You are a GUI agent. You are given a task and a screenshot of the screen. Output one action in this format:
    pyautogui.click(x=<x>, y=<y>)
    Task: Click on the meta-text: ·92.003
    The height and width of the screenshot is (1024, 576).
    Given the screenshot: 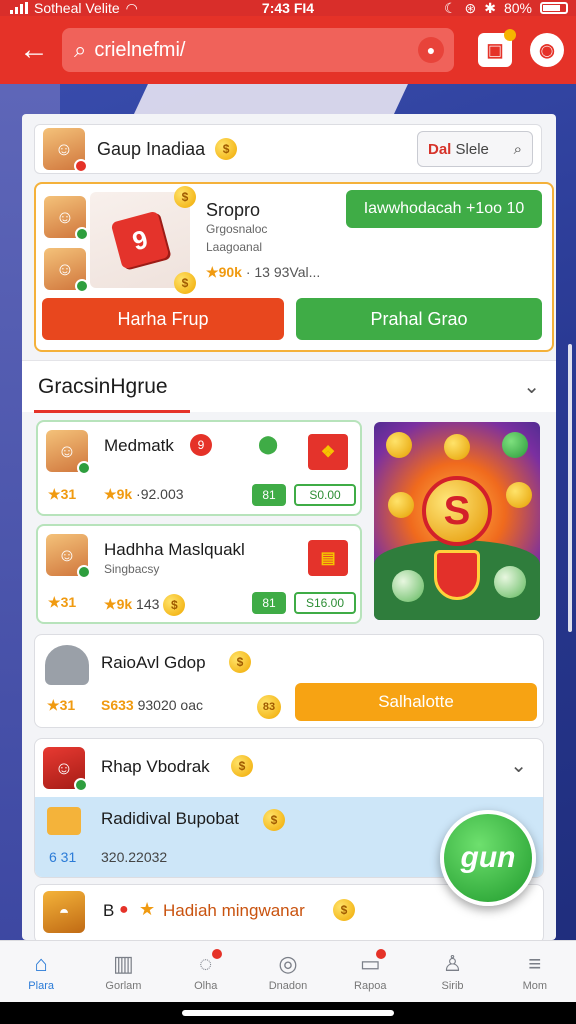 What is the action you would take?
    pyautogui.click(x=160, y=494)
    